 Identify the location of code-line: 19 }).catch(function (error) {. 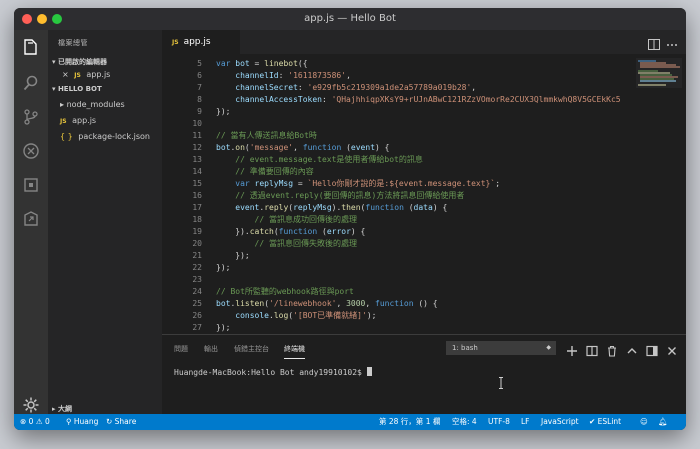
(397, 232).